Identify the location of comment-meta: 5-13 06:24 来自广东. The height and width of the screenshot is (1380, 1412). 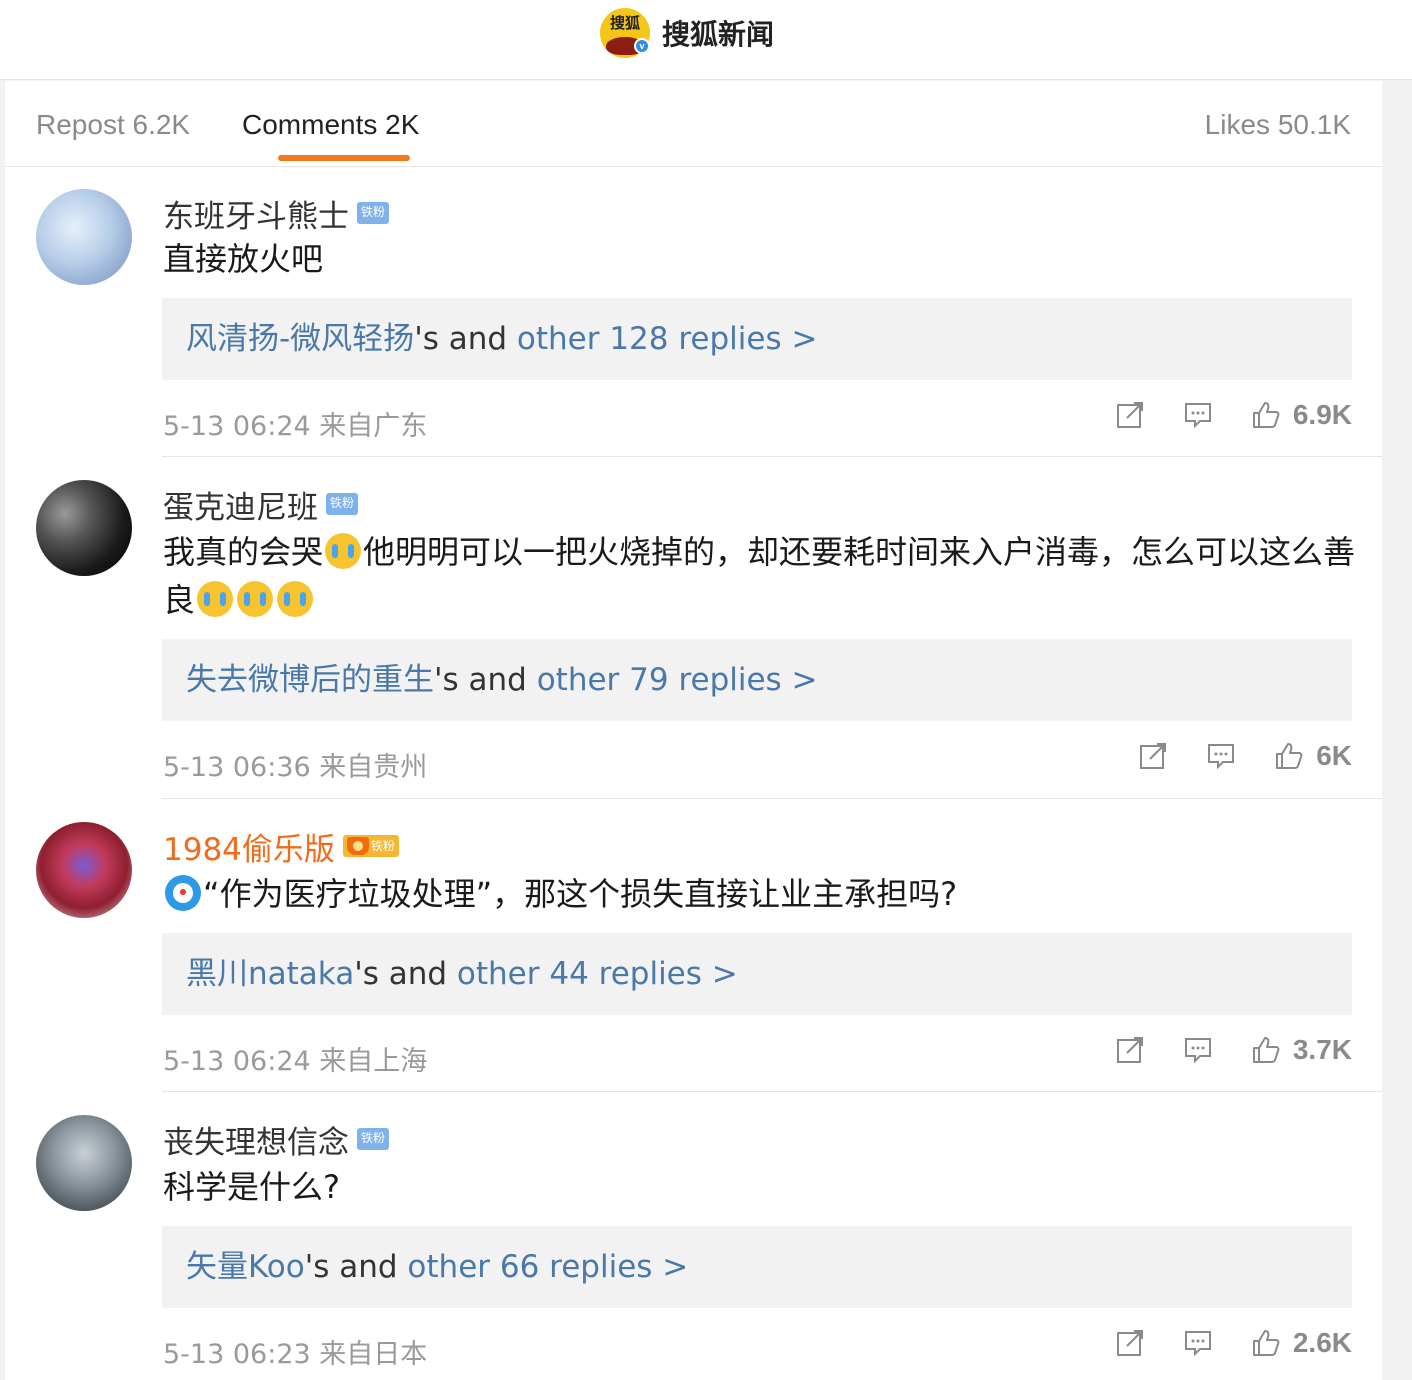
(295, 426).